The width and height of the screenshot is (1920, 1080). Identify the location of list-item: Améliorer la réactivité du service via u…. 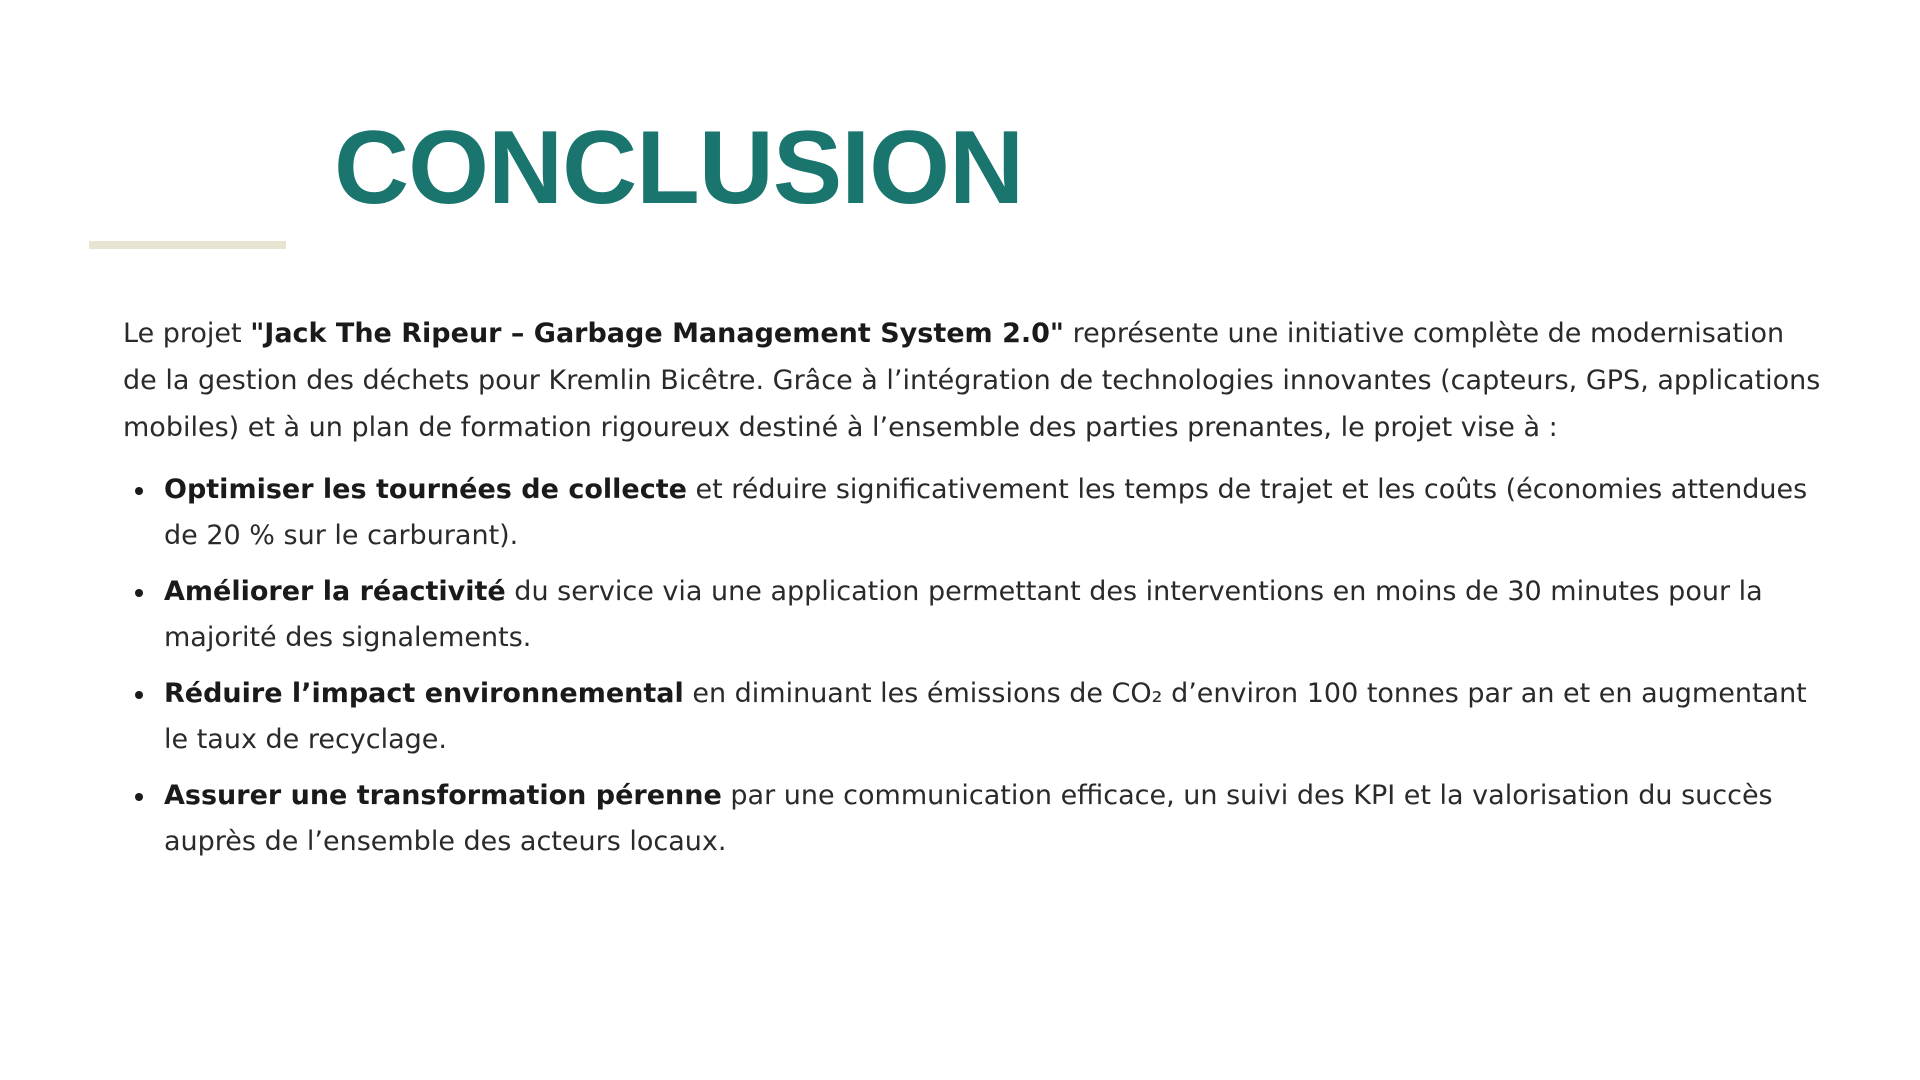
(979, 615).